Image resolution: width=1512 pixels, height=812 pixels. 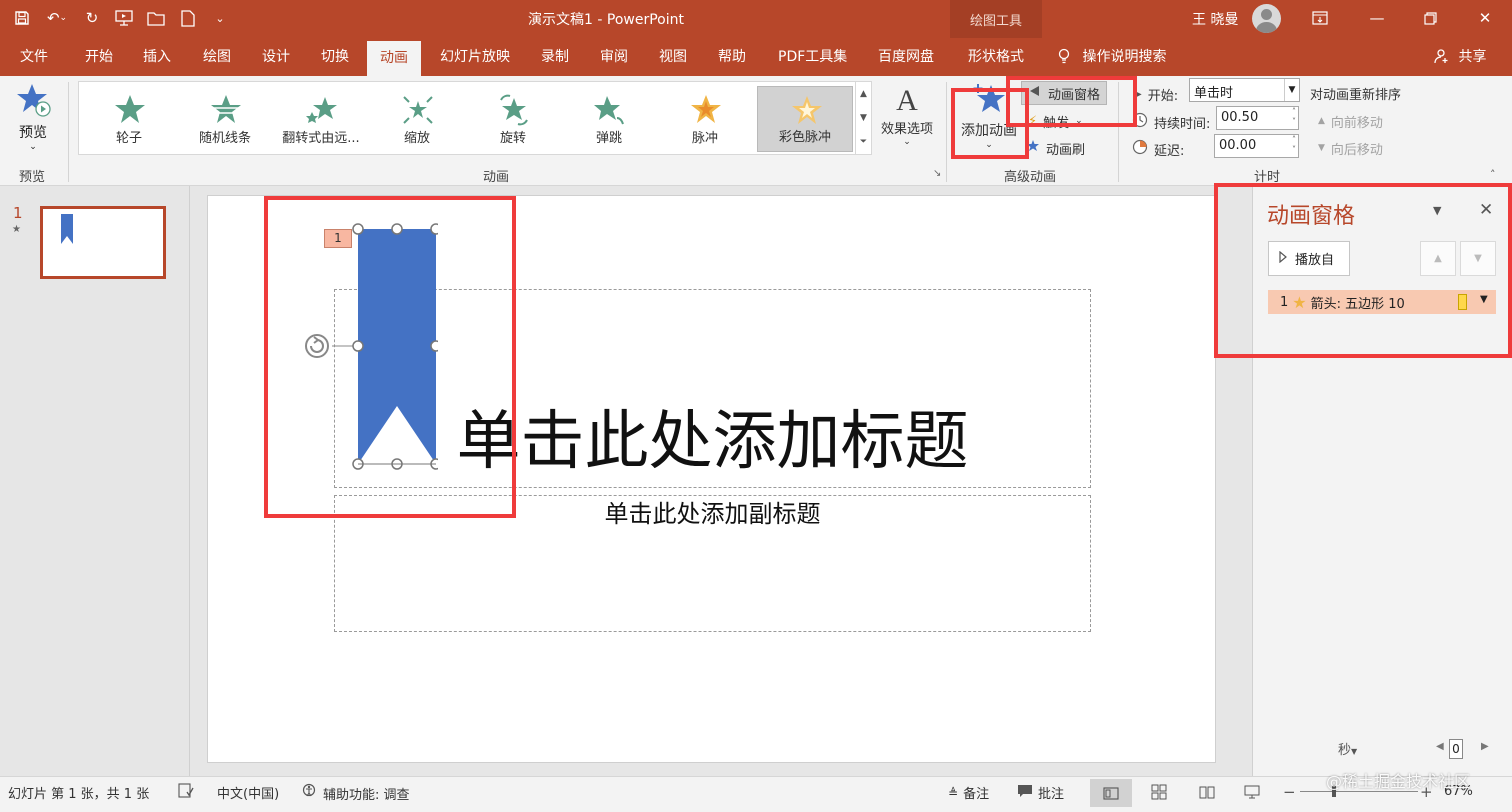 What do you see at coordinates (1111, 793) in the screenshot?
I see `normal-view-icon` at bounding box center [1111, 793].